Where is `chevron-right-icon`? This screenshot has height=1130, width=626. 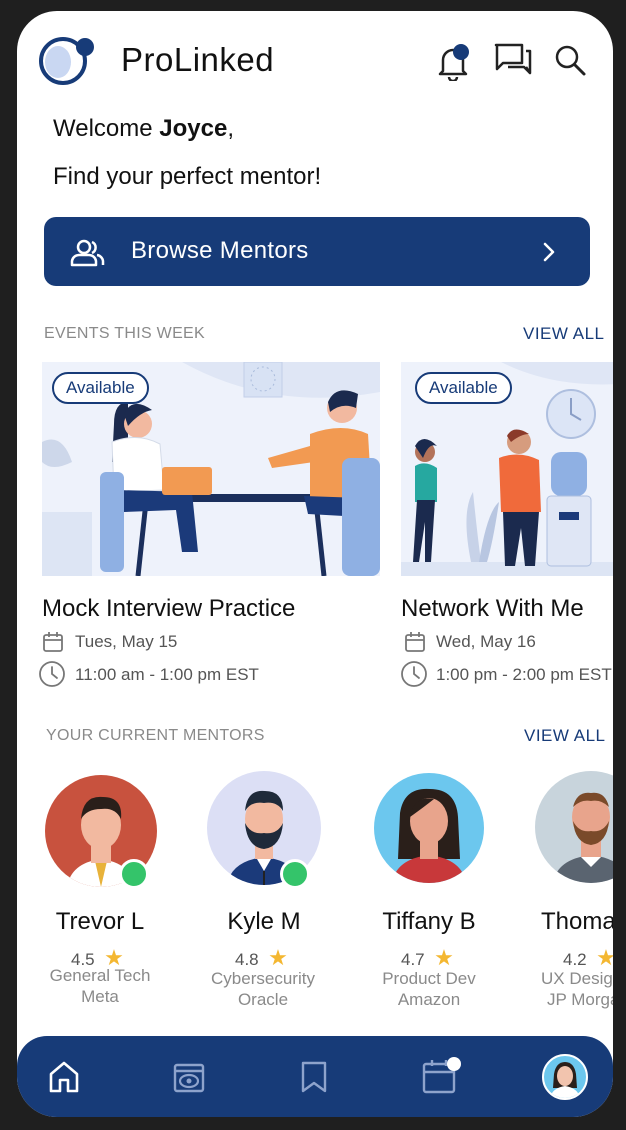 chevron-right-icon is located at coordinates (549, 254).